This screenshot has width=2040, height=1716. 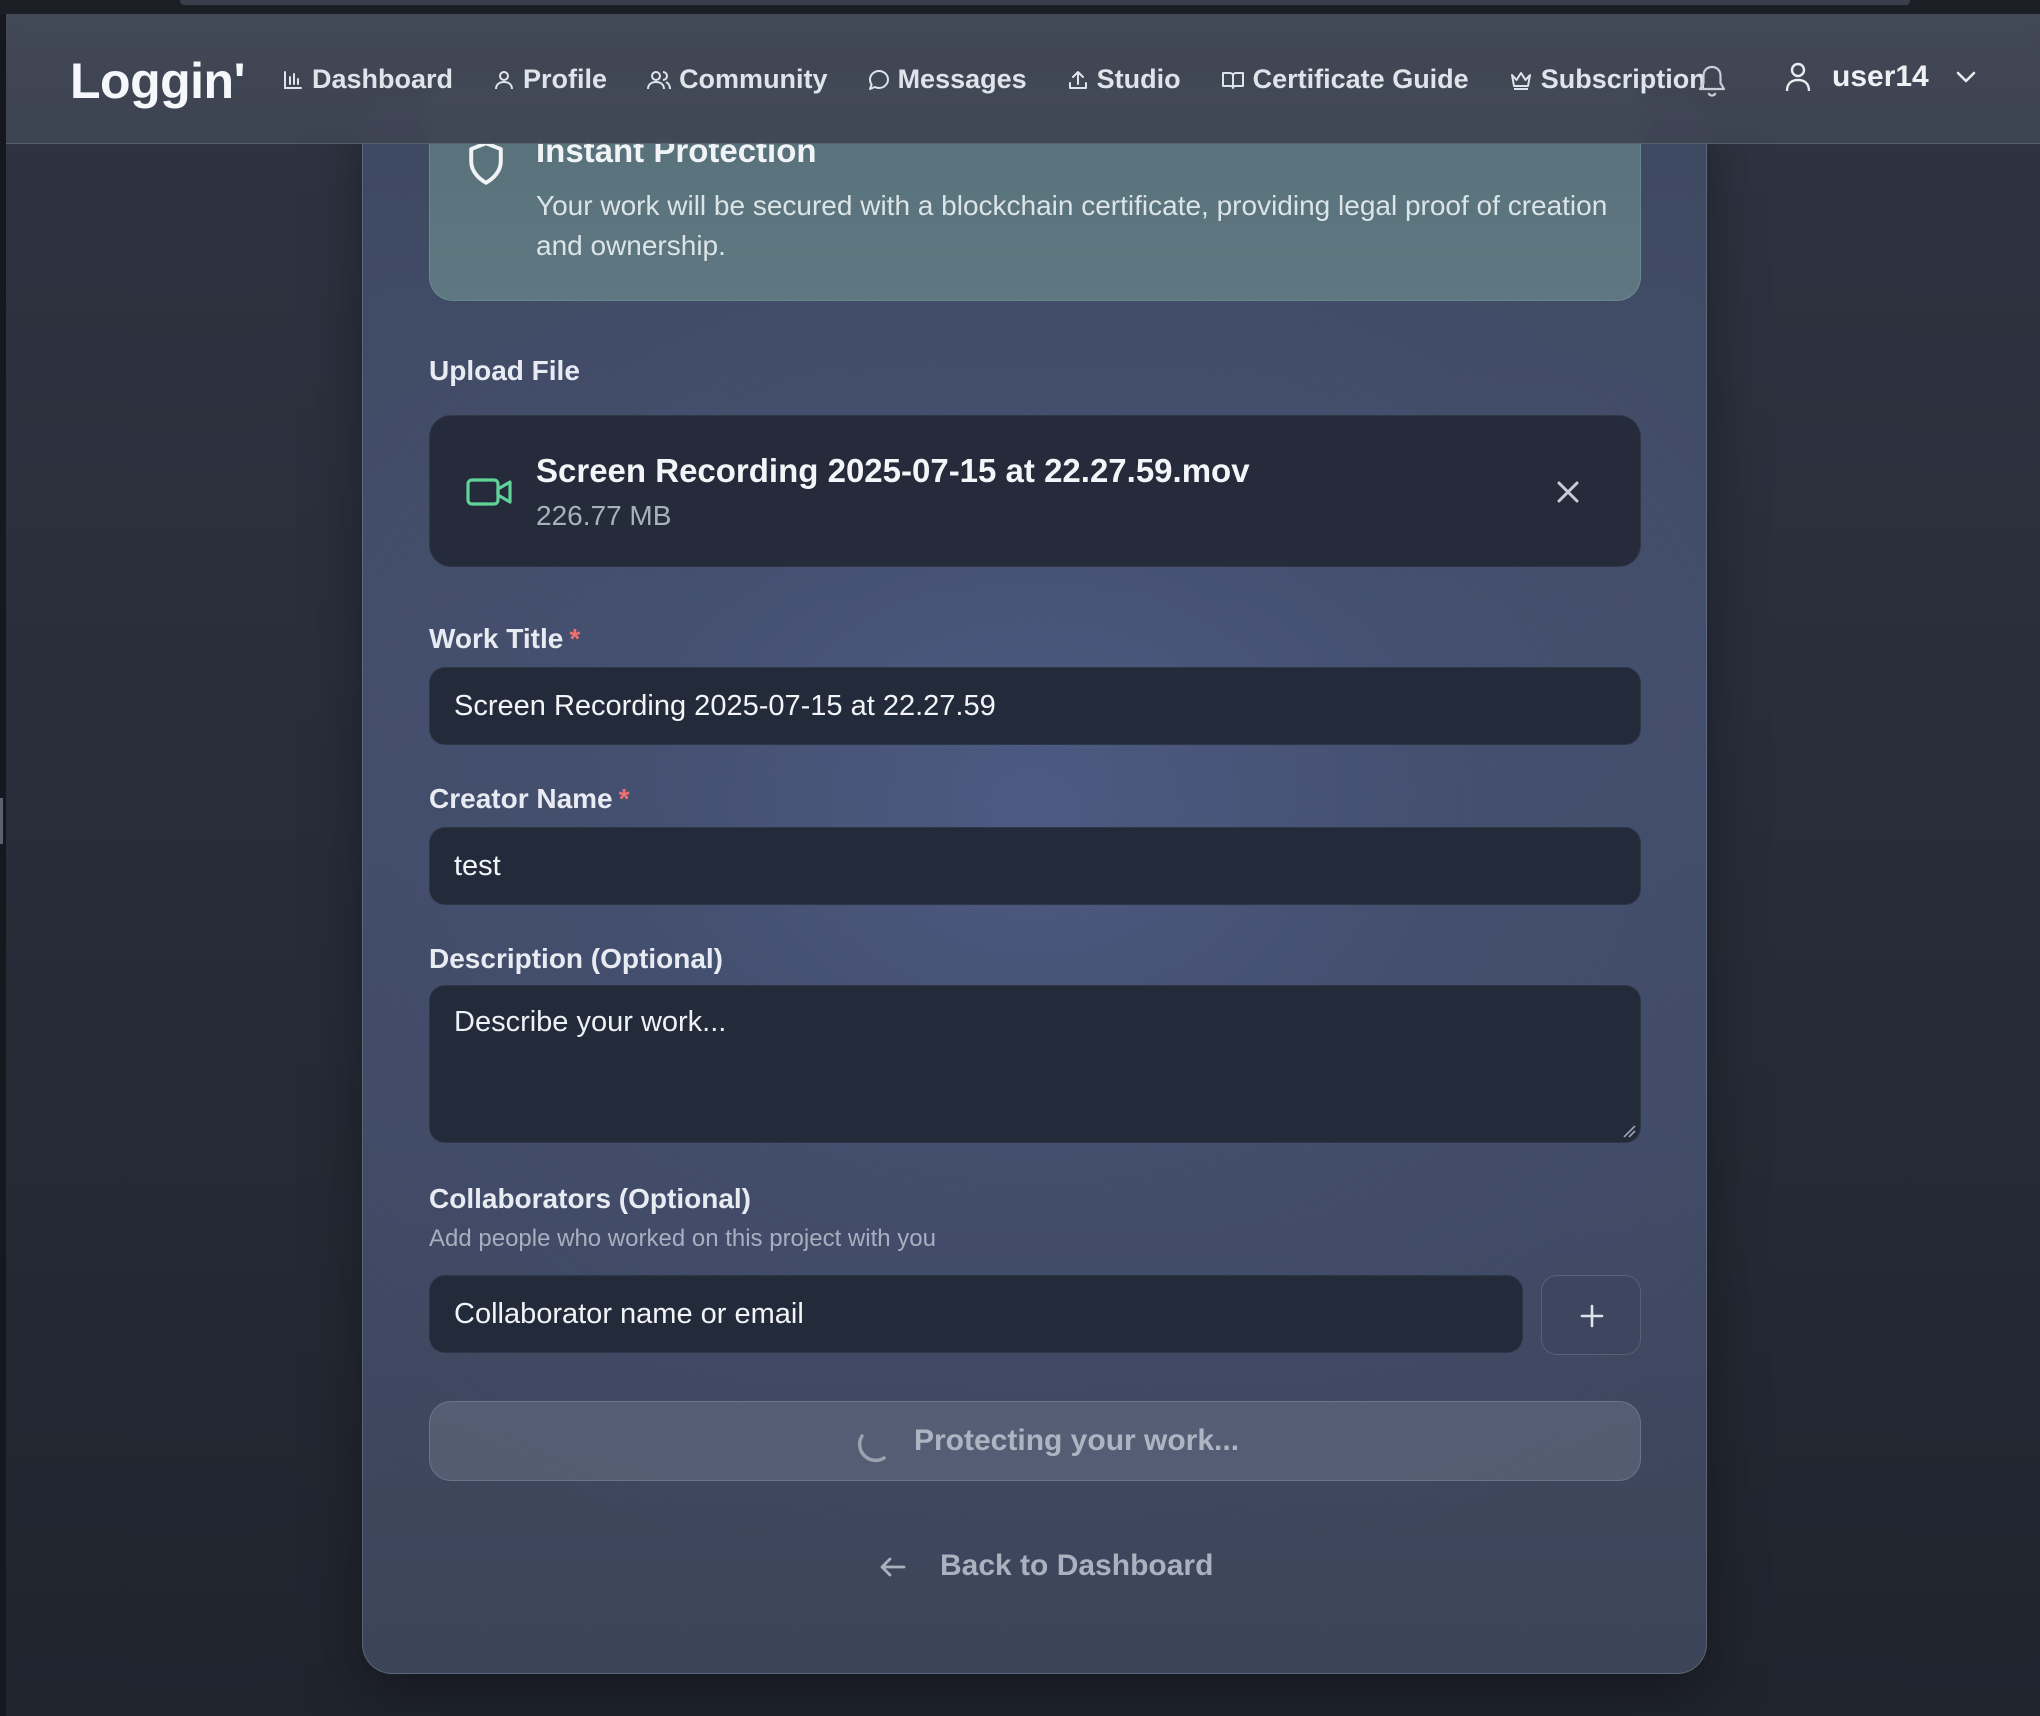 What do you see at coordinates (1629, 1131) in the screenshot?
I see `resize-grip-icon` at bounding box center [1629, 1131].